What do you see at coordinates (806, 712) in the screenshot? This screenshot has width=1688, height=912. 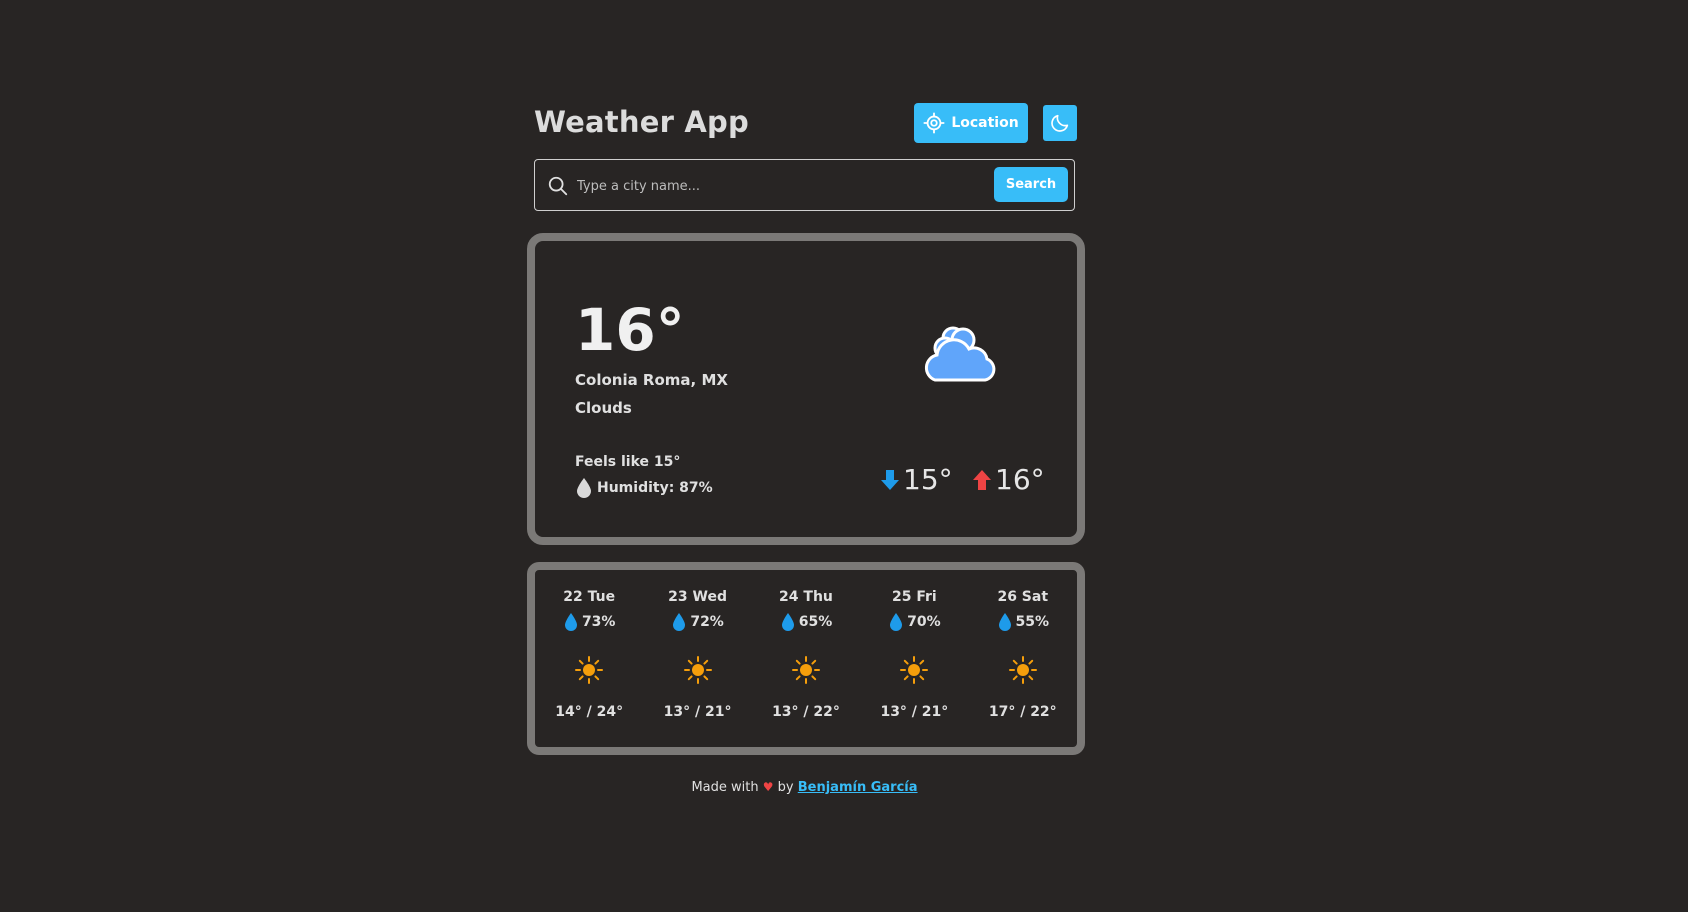 I see `forecast-range: 13° / 22°` at bounding box center [806, 712].